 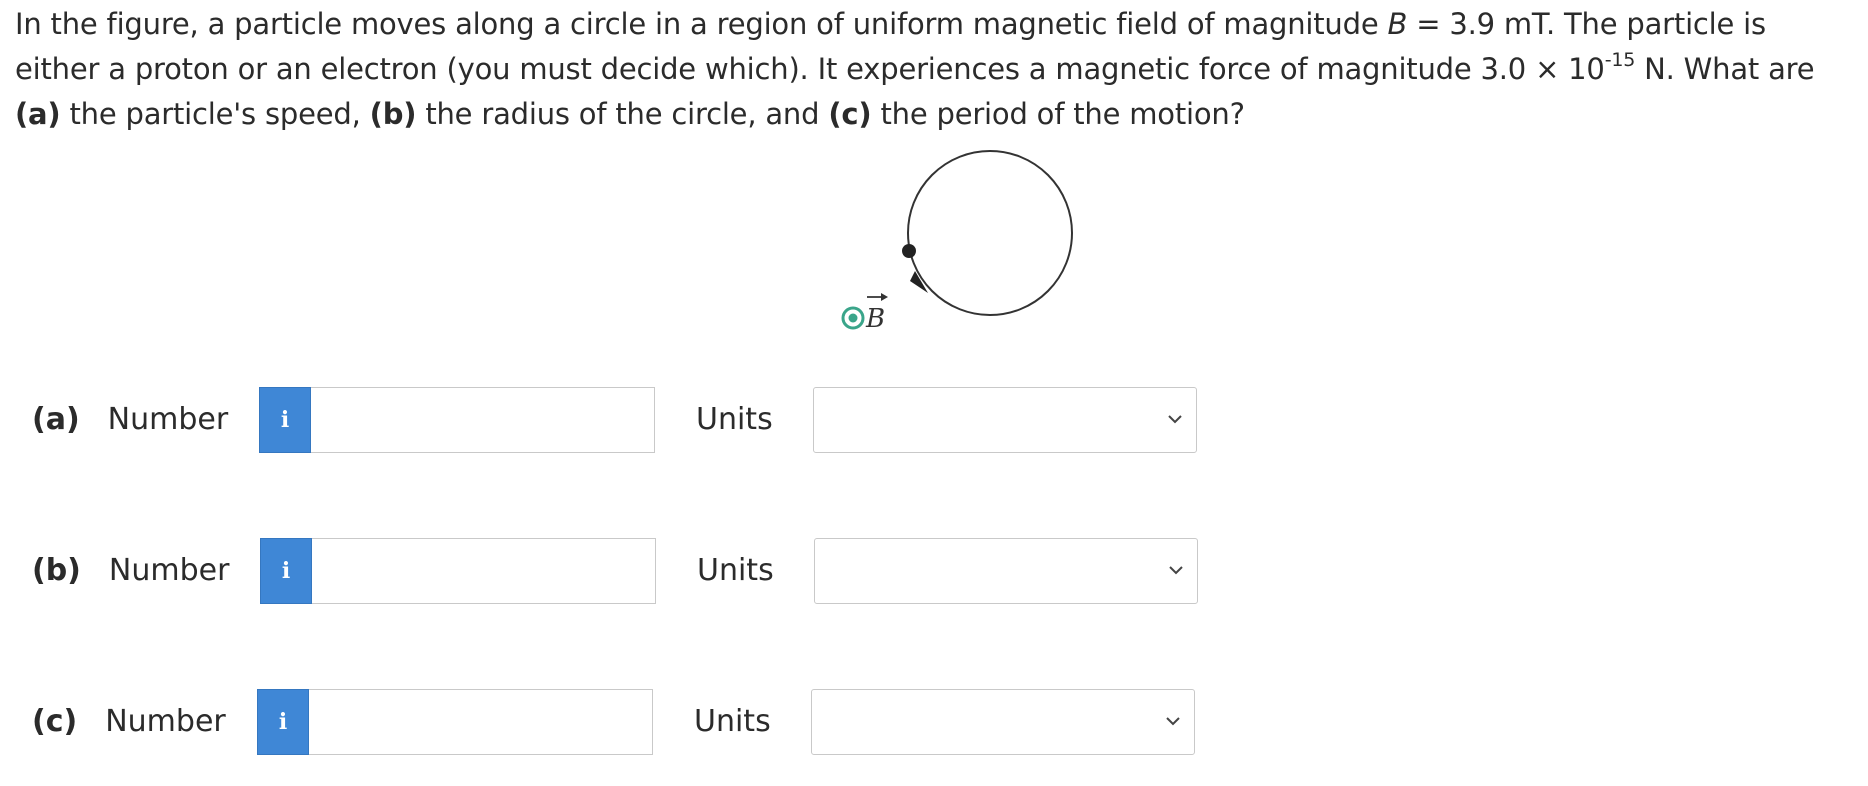 What do you see at coordinates (1006, 571) in the screenshot?
I see `units-select-b` at bounding box center [1006, 571].